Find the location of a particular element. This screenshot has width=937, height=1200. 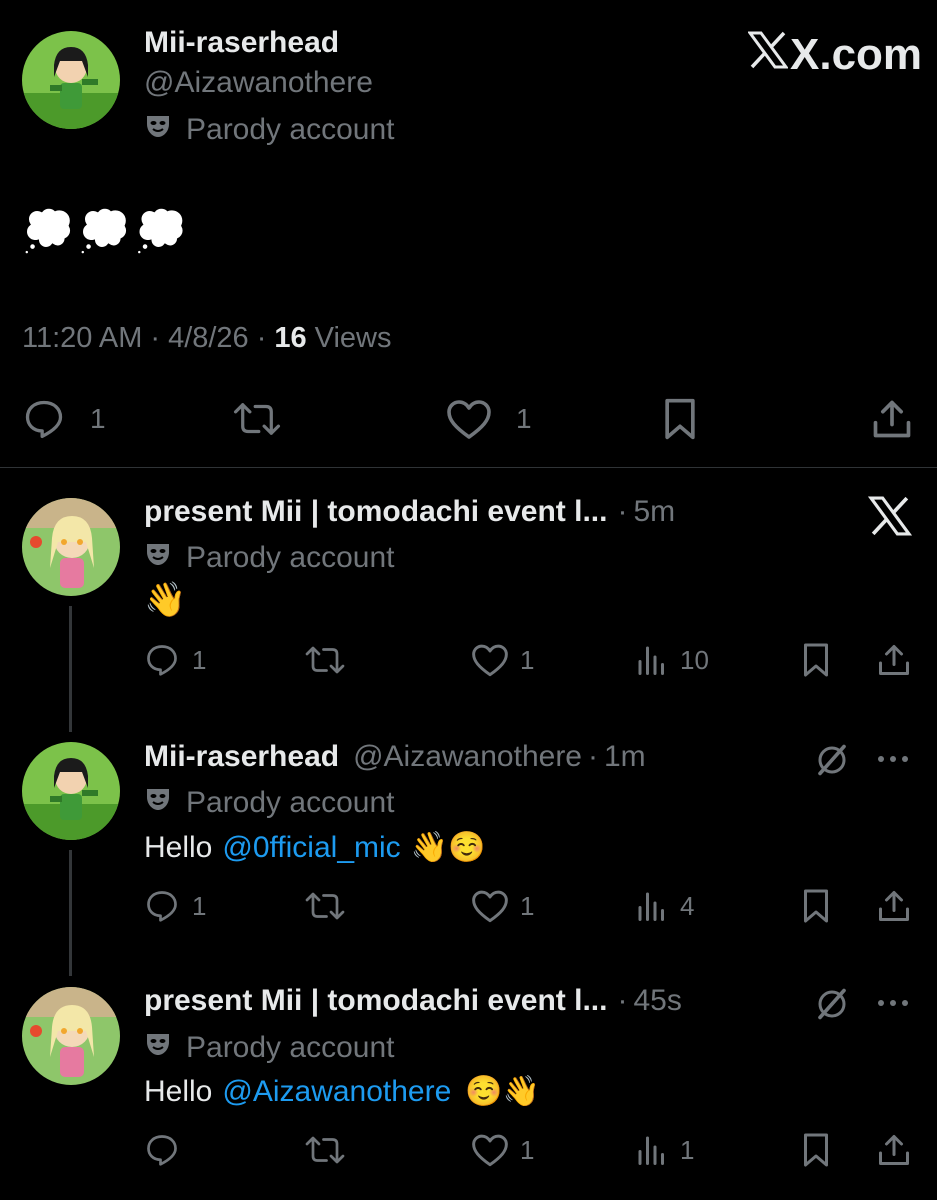

brand-logo: X.com is located at coordinates (835, 55).